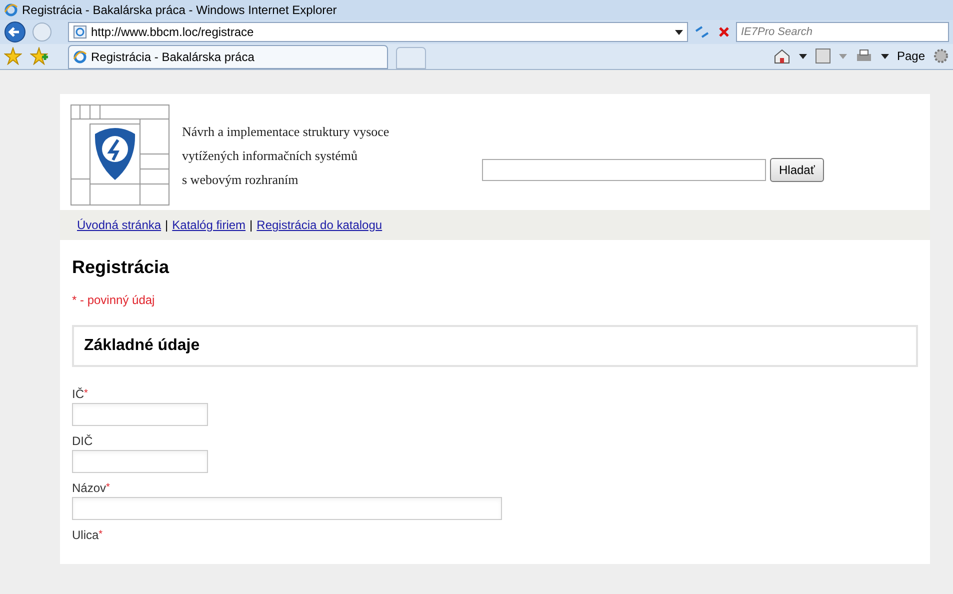 This screenshot has height=594, width=953. Describe the element at coordinates (121, 267) in the screenshot. I see `page-heading: Registrácia` at that location.